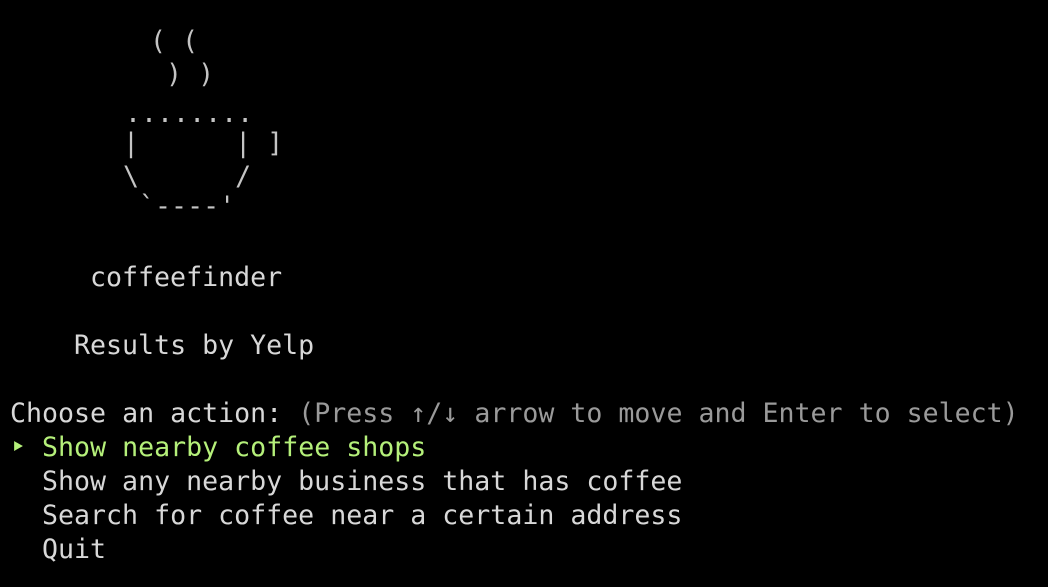 The image size is (1048, 587). I want to click on menu-item-show-nearby-coffee-shops: ‣ Show nearby coffee shops, so click(218, 448).